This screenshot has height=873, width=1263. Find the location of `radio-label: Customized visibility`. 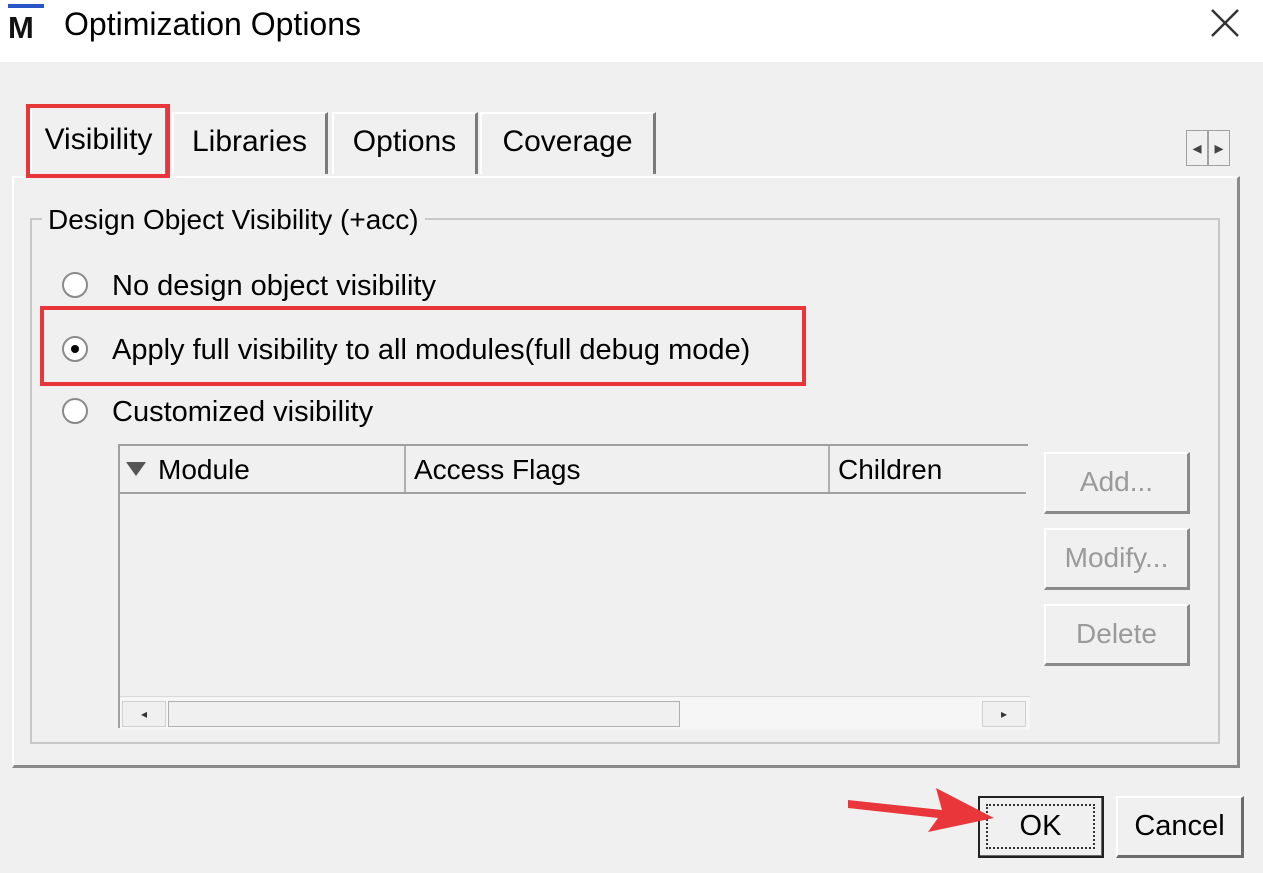

radio-label: Customized visibility is located at coordinates (243, 412).